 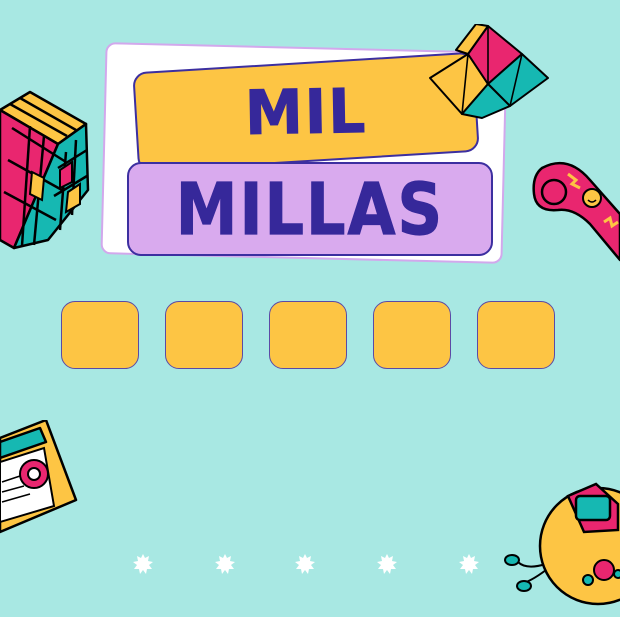 I want to click on title-line-2: MILLAS, so click(x=310, y=208).